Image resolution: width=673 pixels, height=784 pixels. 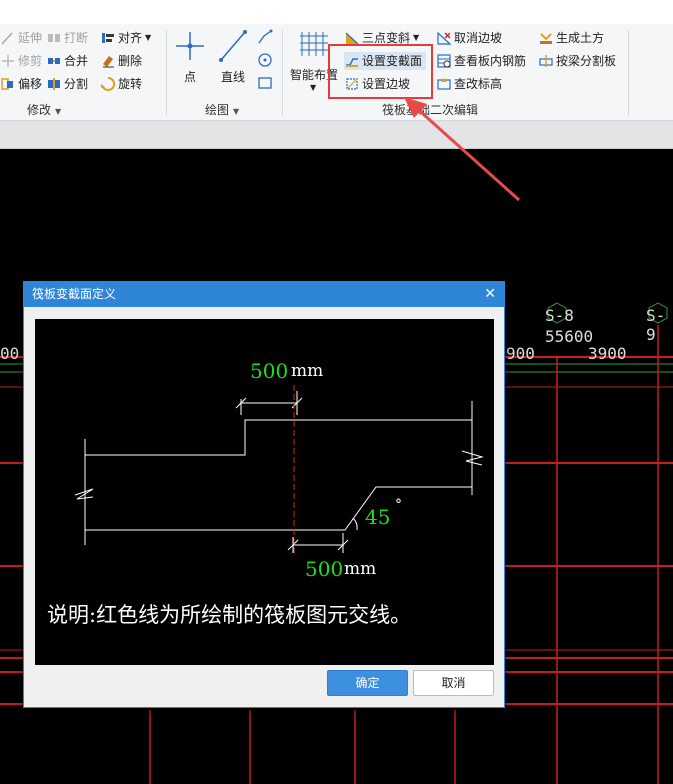 What do you see at coordinates (490, 294) in the screenshot?
I see `close-icon: ✕` at bounding box center [490, 294].